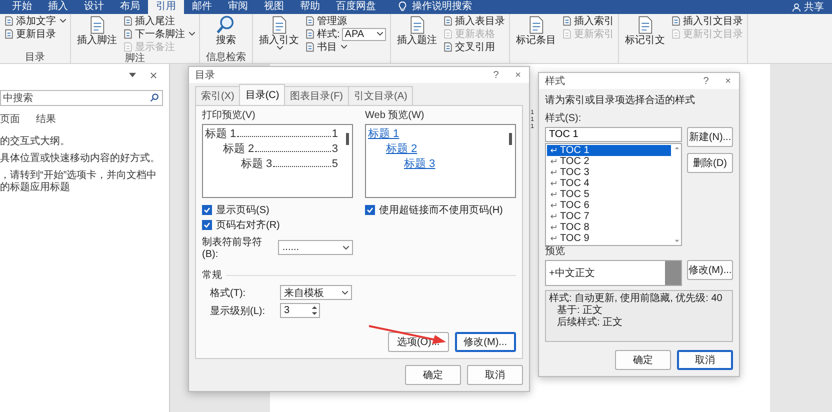 This screenshot has height=412, width=832. What do you see at coordinates (274, 7) in the screenshot?
I see `ribbon-tab: 视图` at bounding box center [274, 7].